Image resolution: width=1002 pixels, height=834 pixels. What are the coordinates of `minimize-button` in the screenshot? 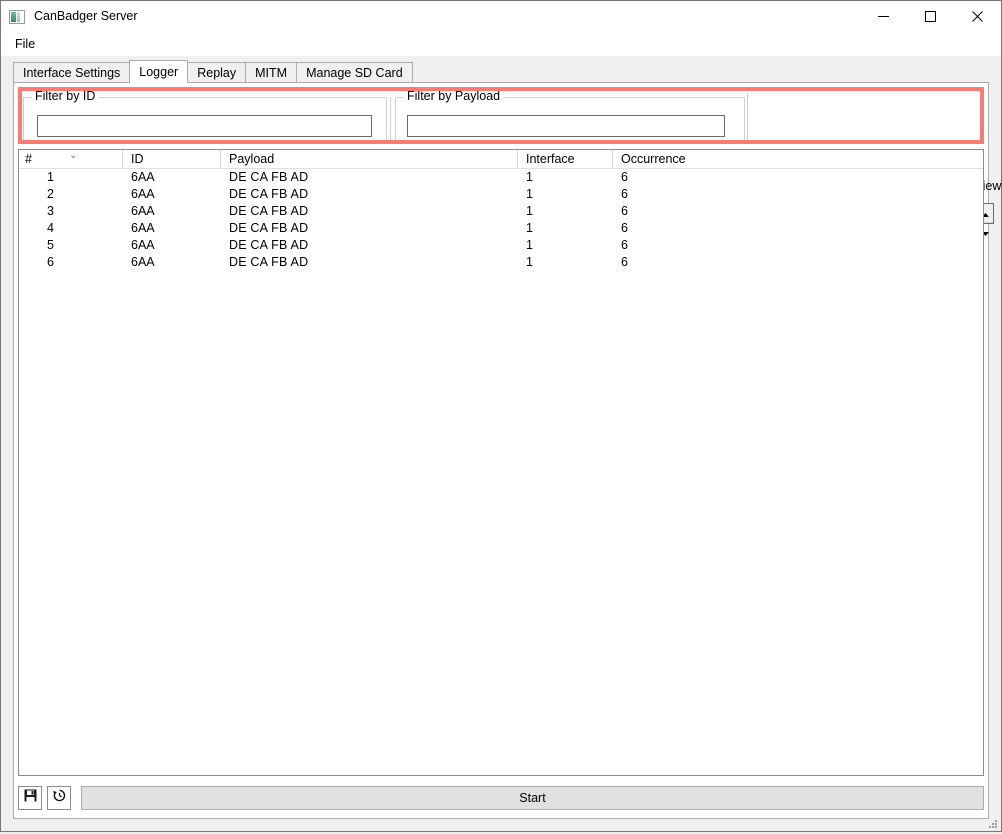 It's located at (883, 16).